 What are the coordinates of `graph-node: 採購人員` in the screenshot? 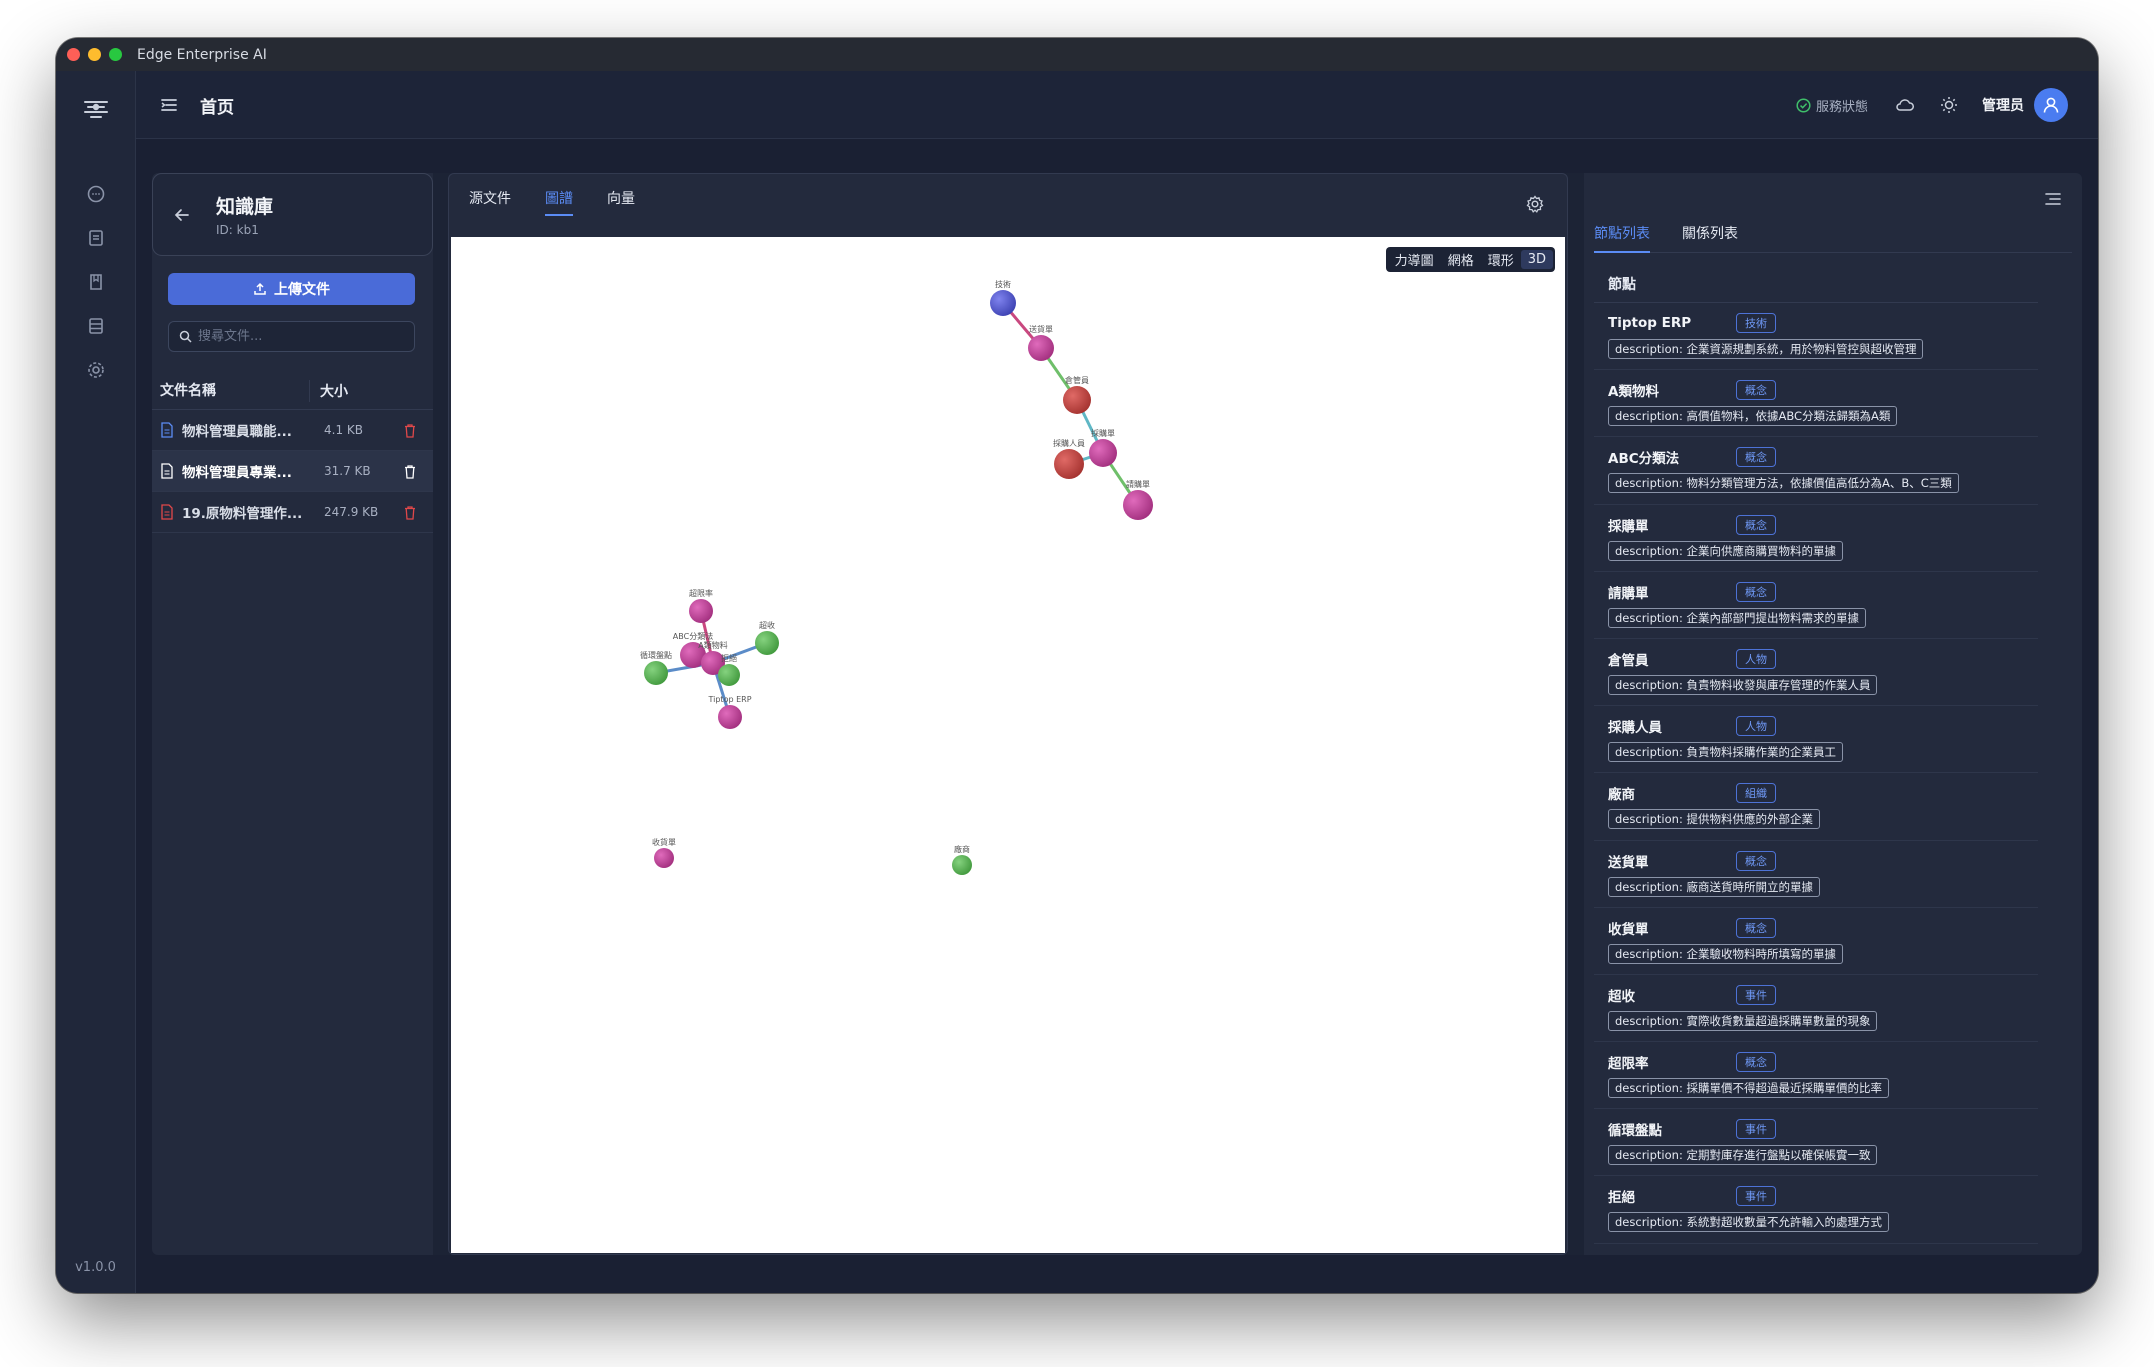 It's located at (1069, 458).